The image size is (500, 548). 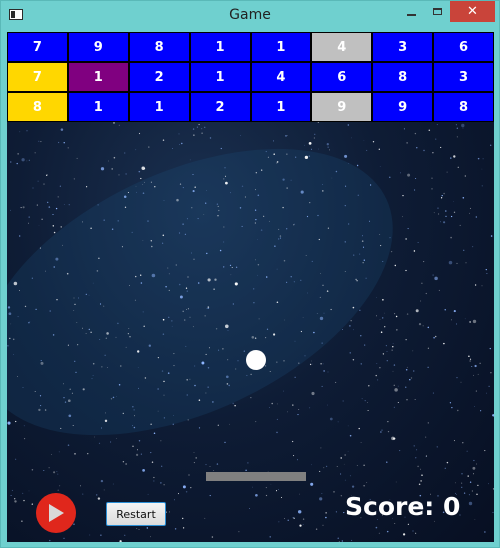 What do you see at coordinates (136, 514) in the screenshot?
I see `restart-button: Restart` at bounding box center [136, 514].